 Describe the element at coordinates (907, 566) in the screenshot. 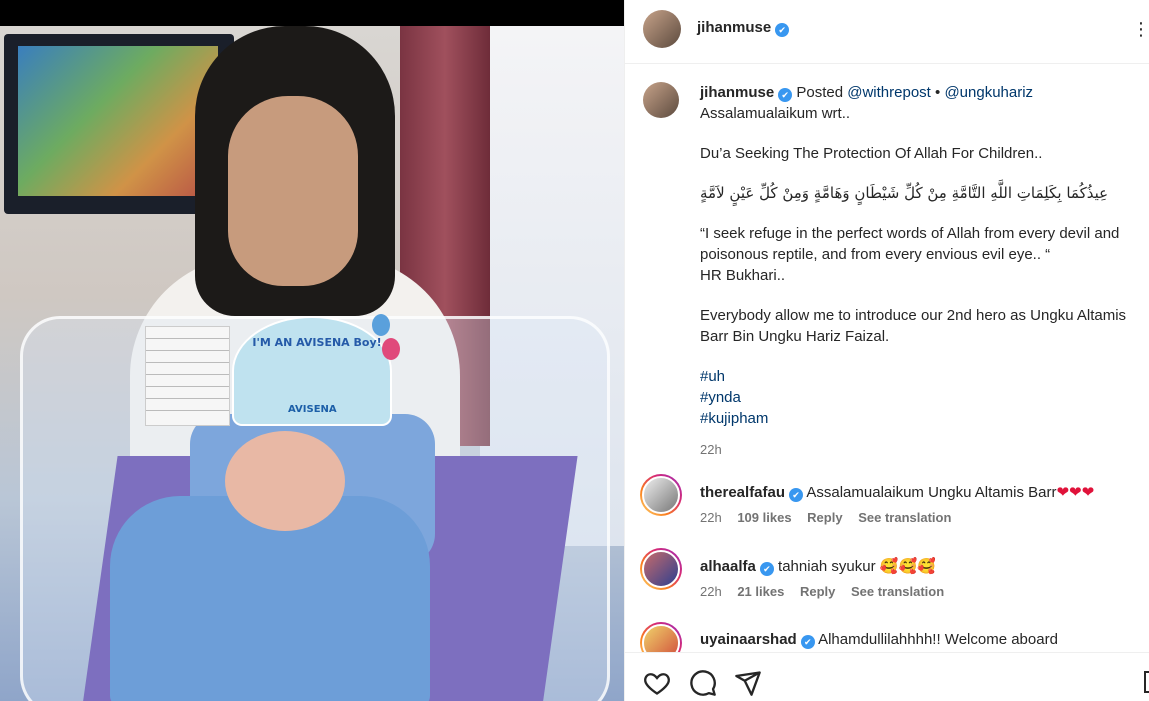

I see `smile-emoji: 🥰🥰🥰` at that location.